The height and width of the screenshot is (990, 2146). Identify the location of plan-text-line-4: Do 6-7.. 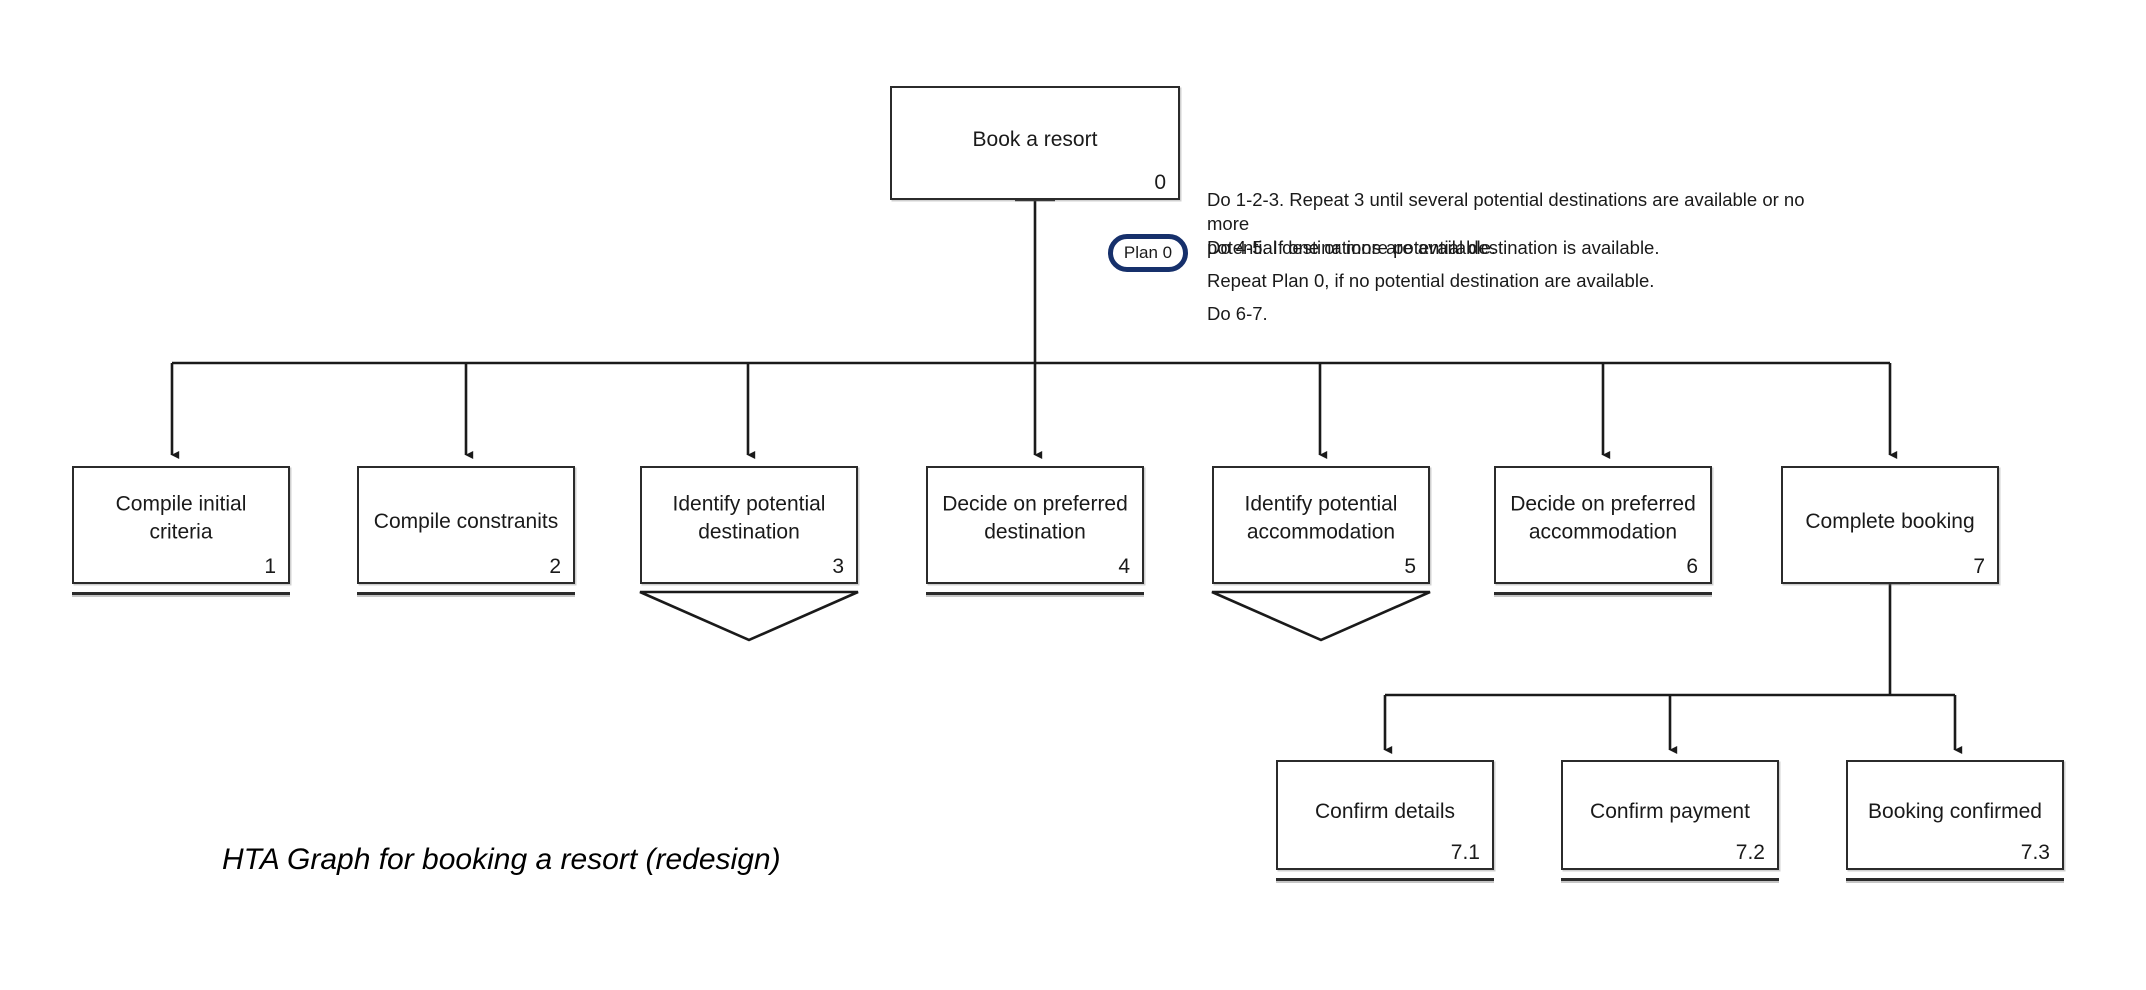
(1237, 313).